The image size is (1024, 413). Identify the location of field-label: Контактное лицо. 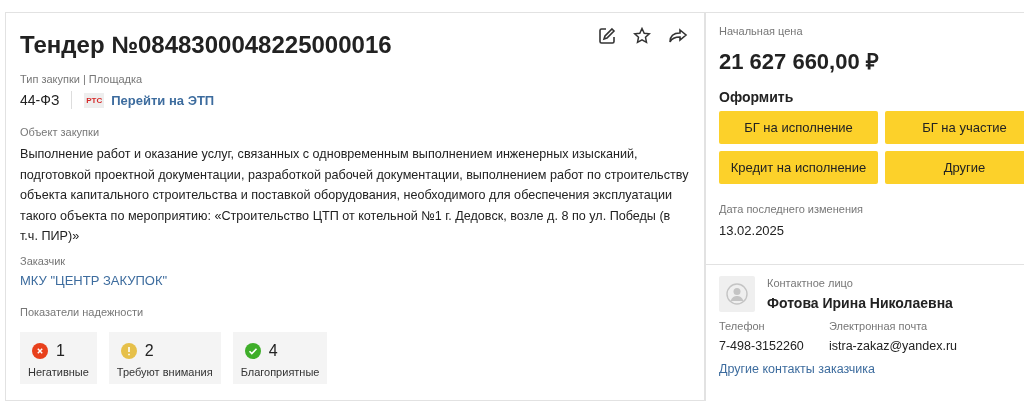
(810, 283).